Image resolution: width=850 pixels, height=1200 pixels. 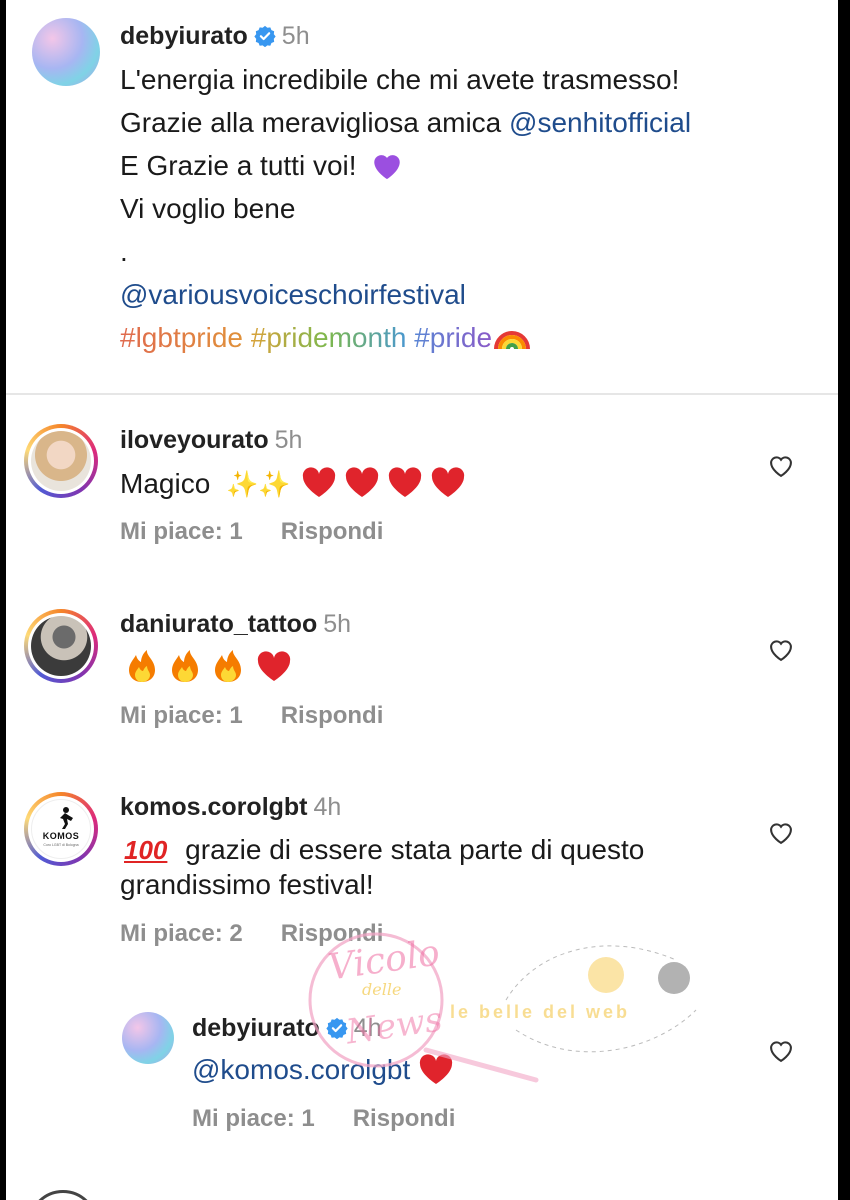 I want to click on sparkles-icon: ✨✨, so click(x=258, y=484).